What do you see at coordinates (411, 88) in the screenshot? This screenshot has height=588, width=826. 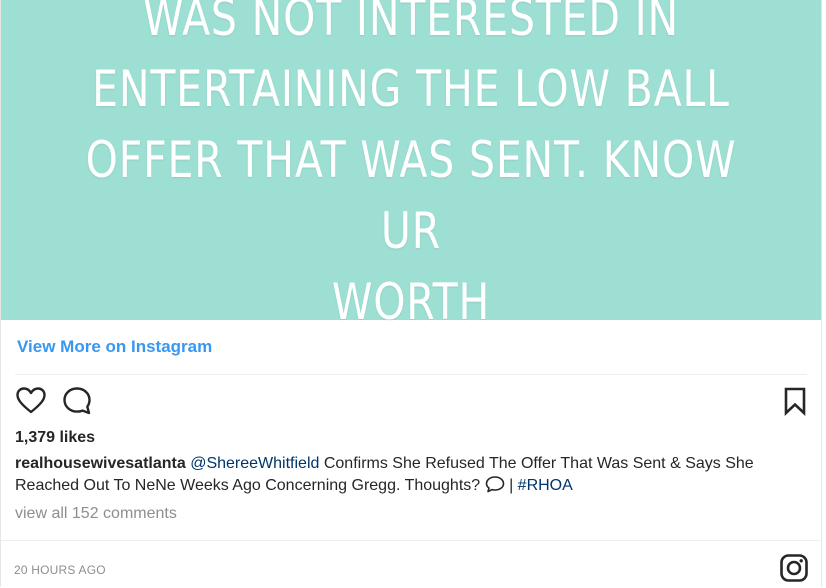 I see `post-image-text-line: ENTERTAINING THE LOW BALL` at bounding box center [411, 88].